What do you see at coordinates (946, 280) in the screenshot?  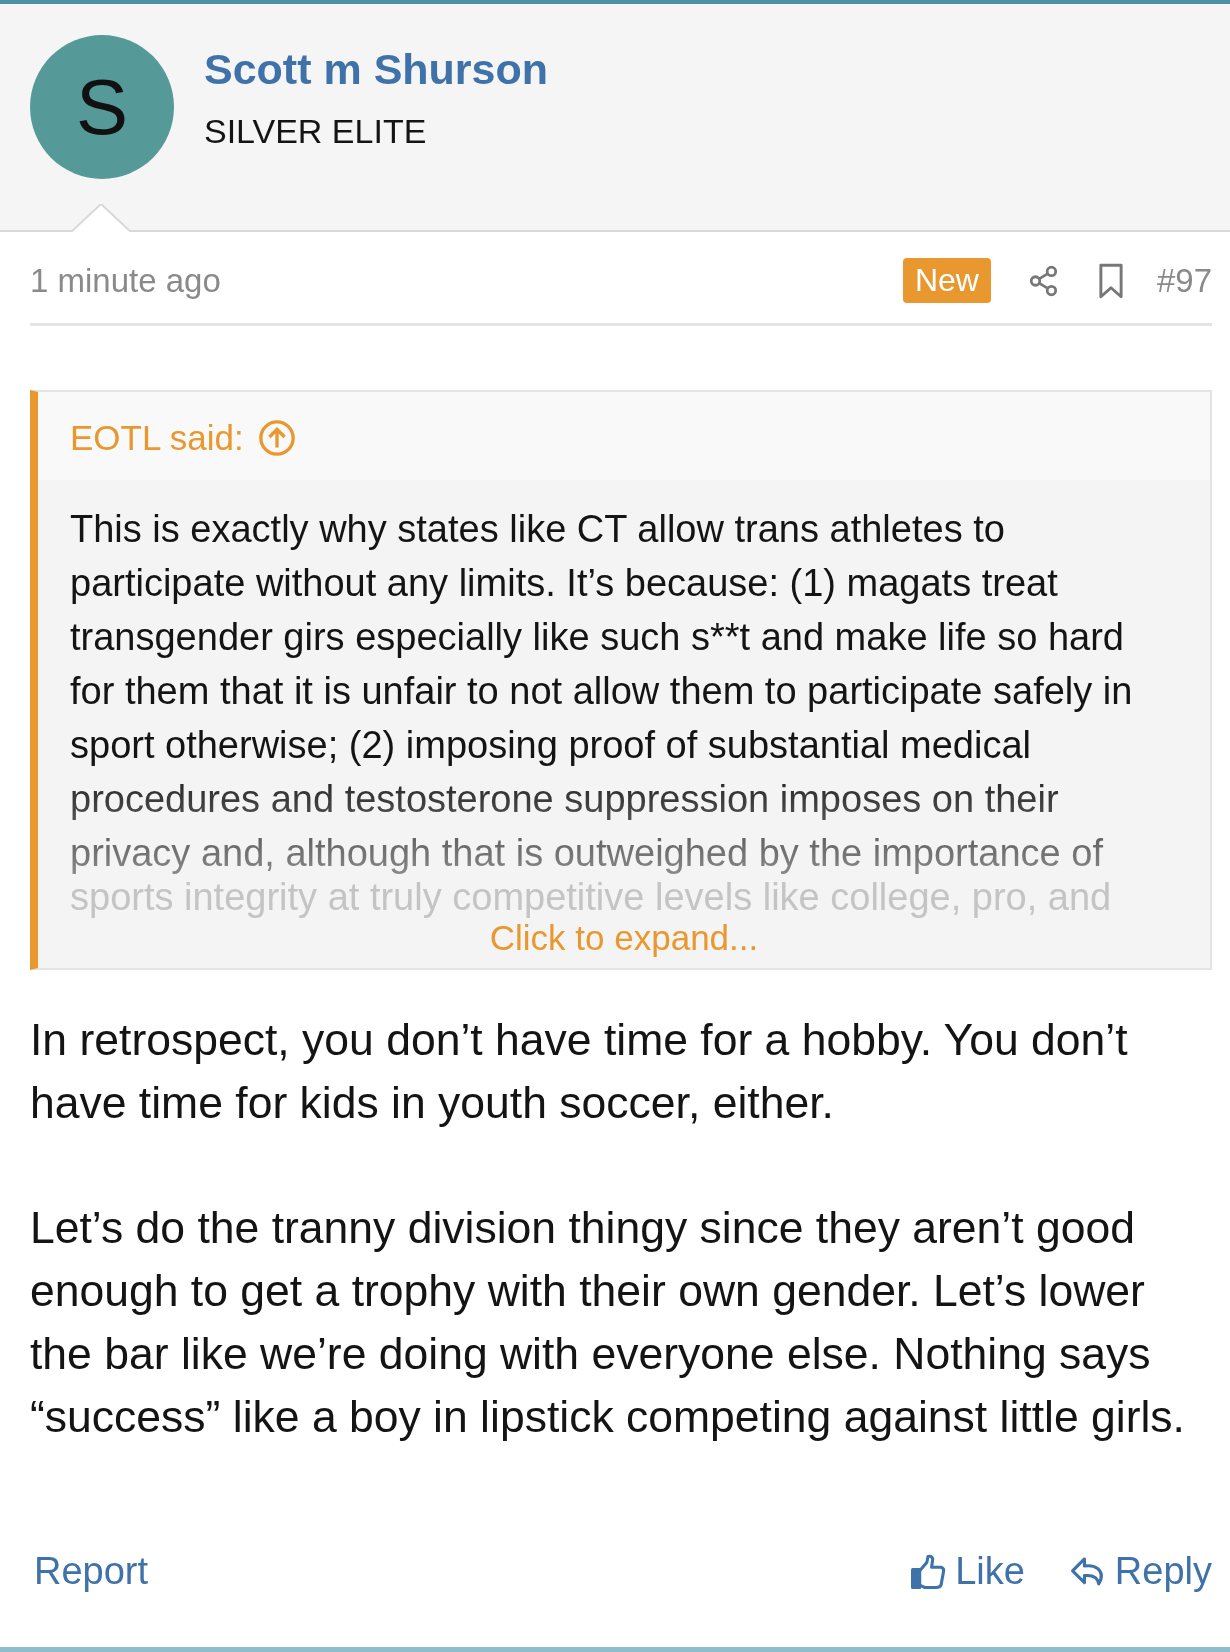 I see `new-badge: New` at bounding box center [946, 280].